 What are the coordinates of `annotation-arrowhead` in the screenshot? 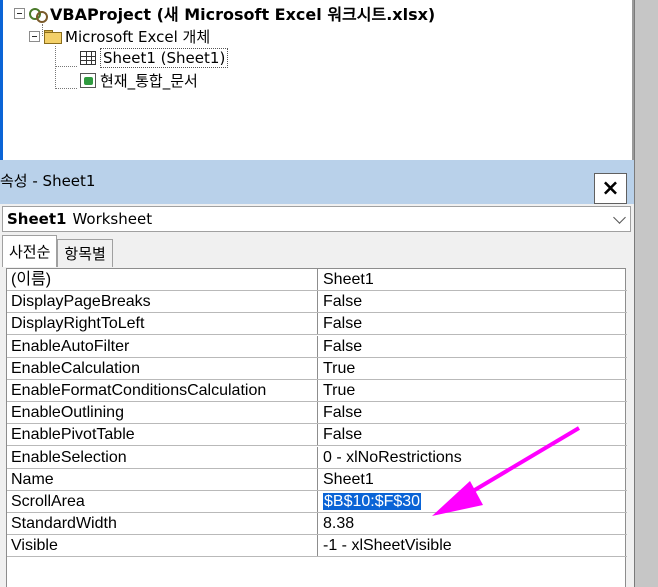 It's located at (457, 498).